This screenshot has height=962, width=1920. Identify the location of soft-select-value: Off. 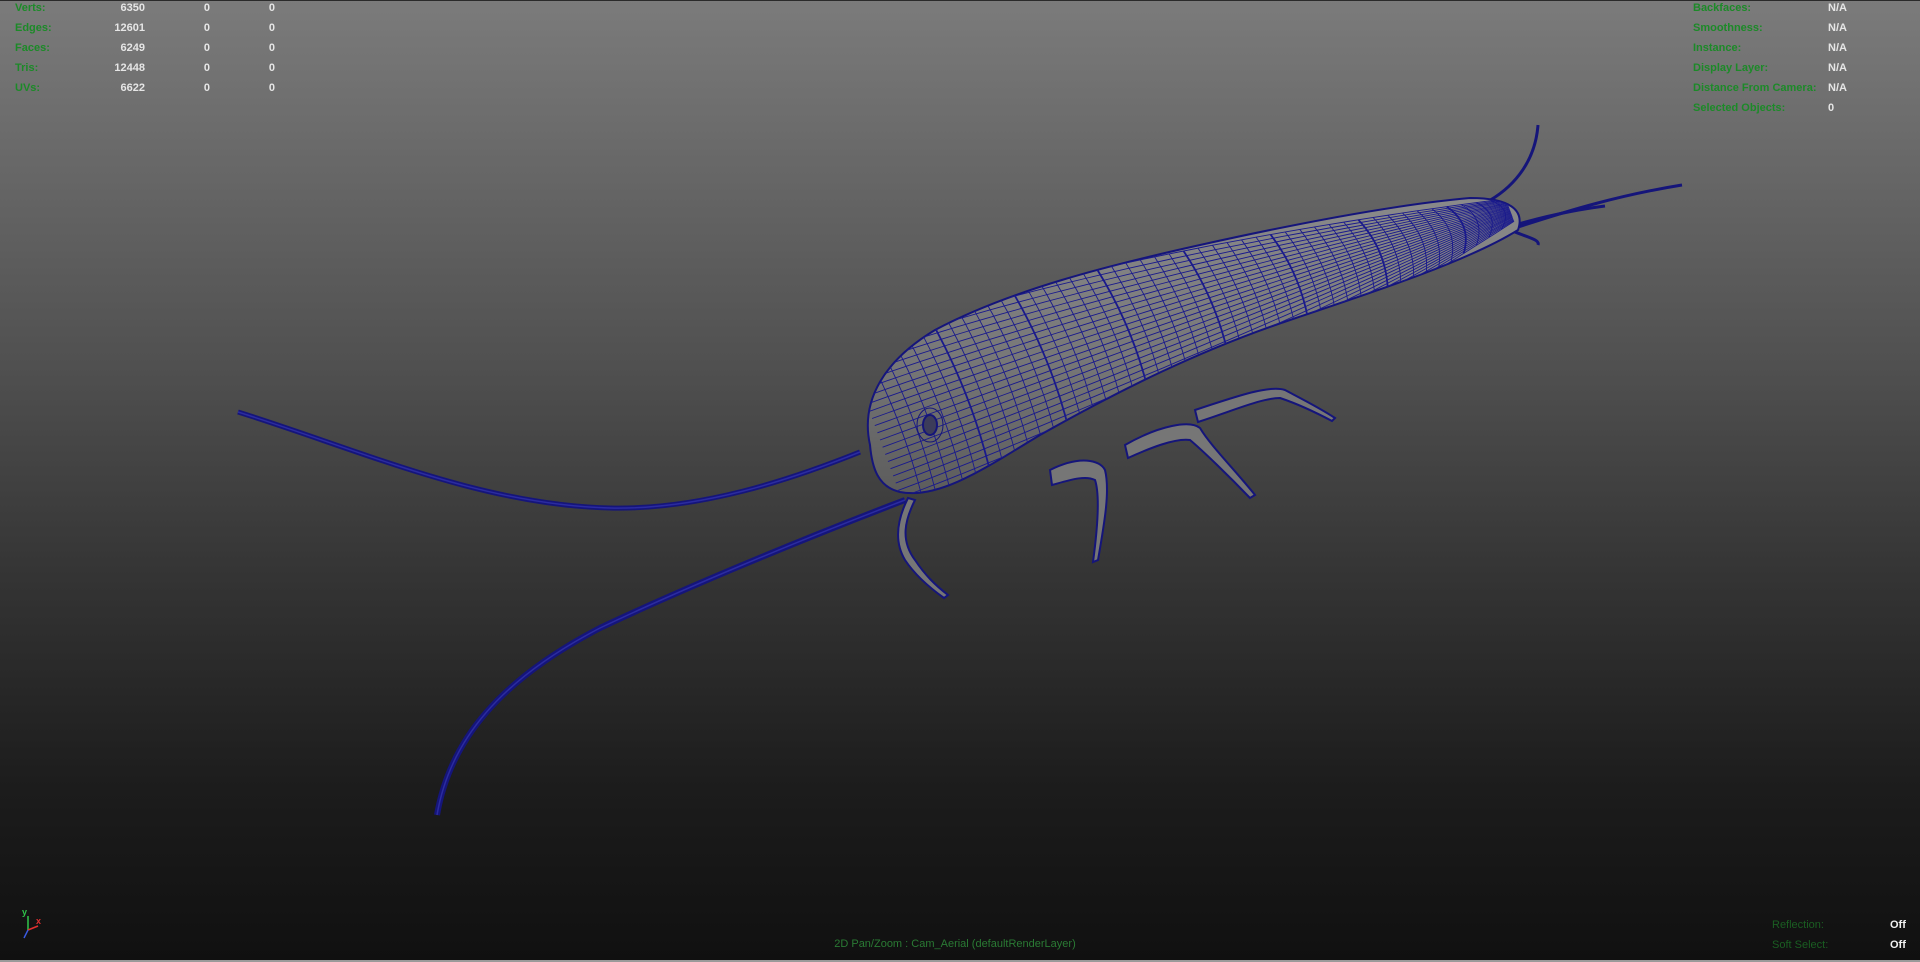
(1898, 945).